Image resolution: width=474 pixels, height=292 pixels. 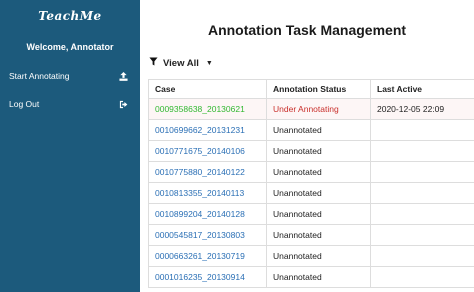 I want to click on view-all-label: View All, so click(x=181, y=63).